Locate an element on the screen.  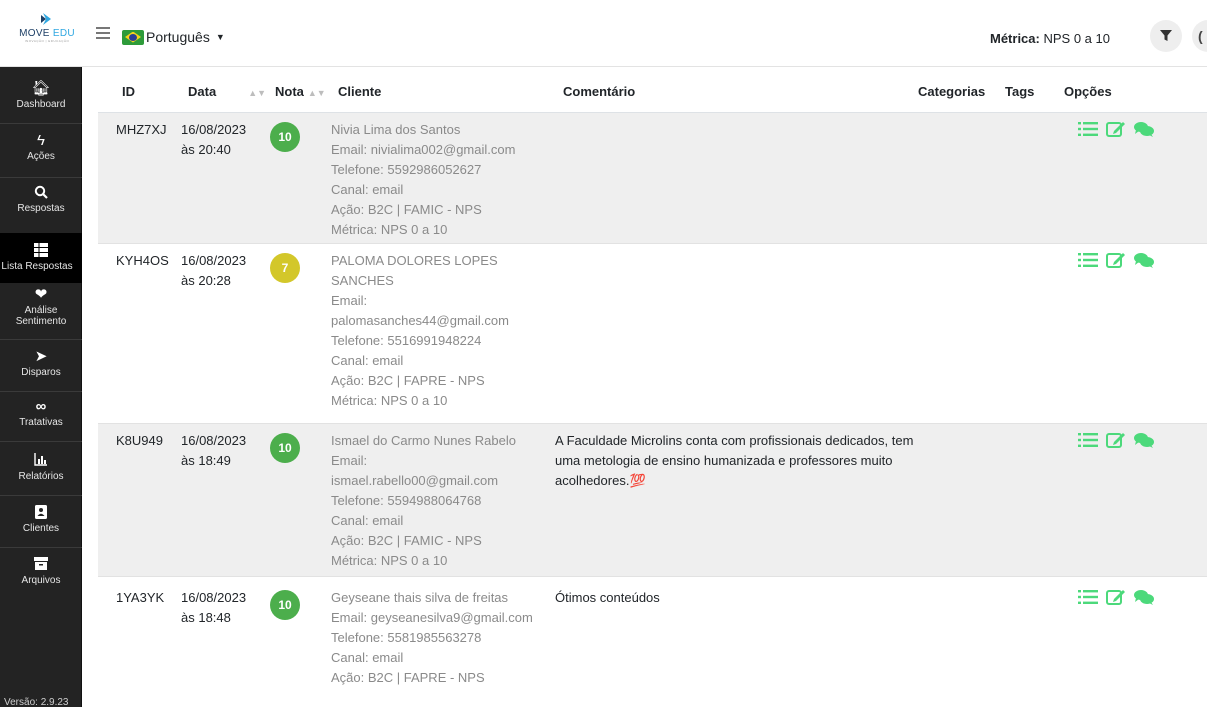
sidebar-item-analise-sentimento: ❤︎ Análise Sentimento is located at coordinates (41, 307).